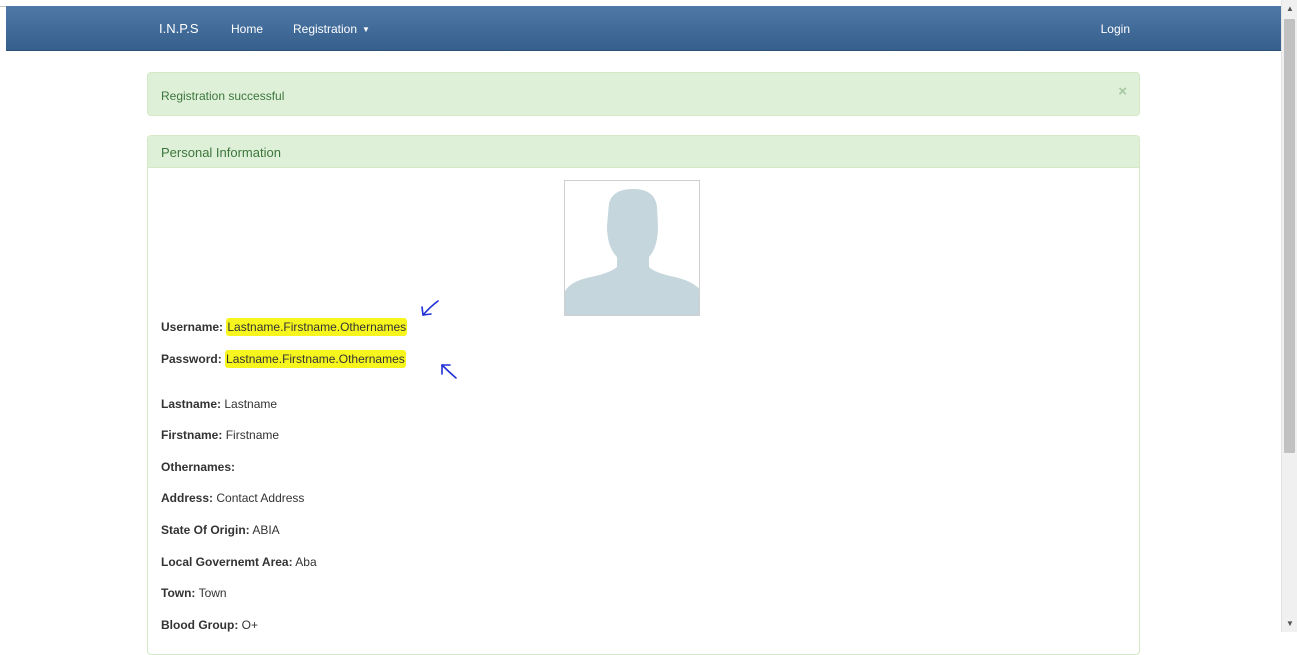  What do you see at coordinates (266, 530) in the screenshot?
I see `detail-value: ABIA` at bounding box center [266, 530].